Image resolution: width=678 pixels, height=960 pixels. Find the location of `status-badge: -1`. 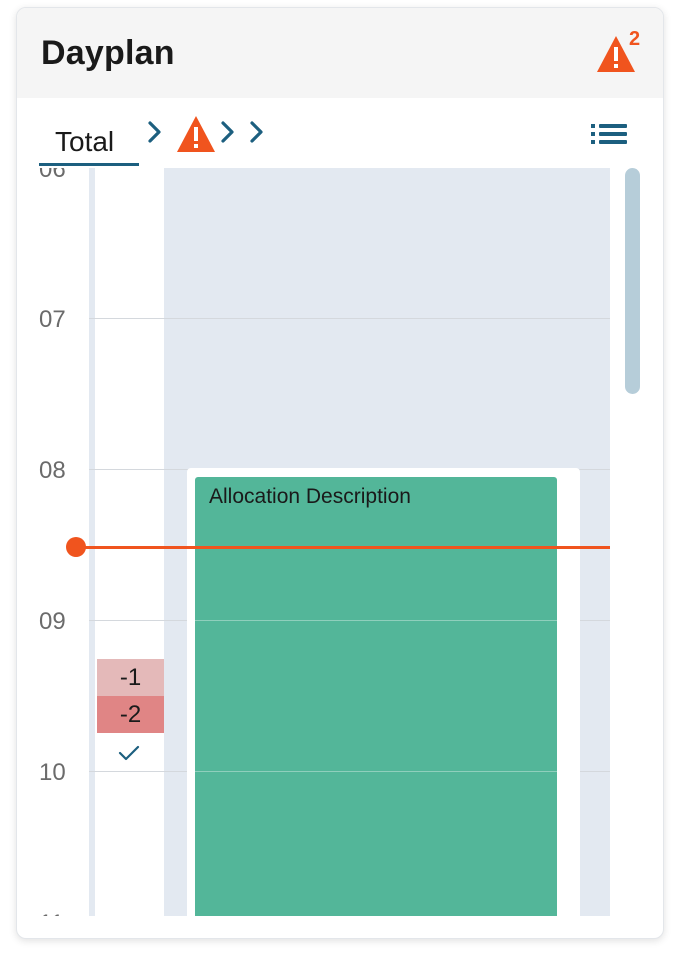

status-badge: -1 is located at coordinates (130, 677).